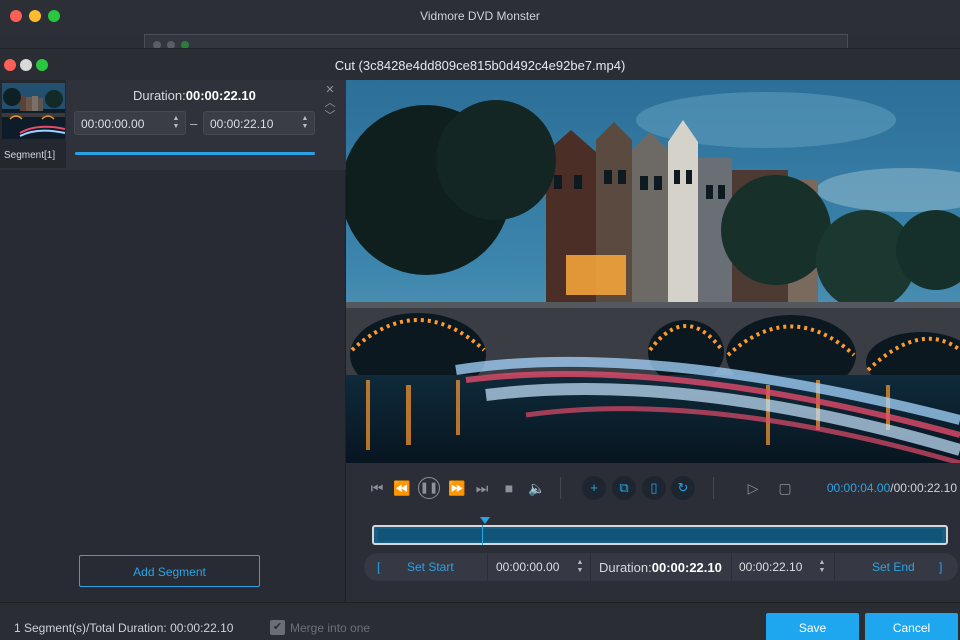 This screenshot has width=960, height=640. What do you see at coordinates (625, 567) in the screenshot?
I see `trim-duration-label: Duration:` at bounding box center [625, 567].